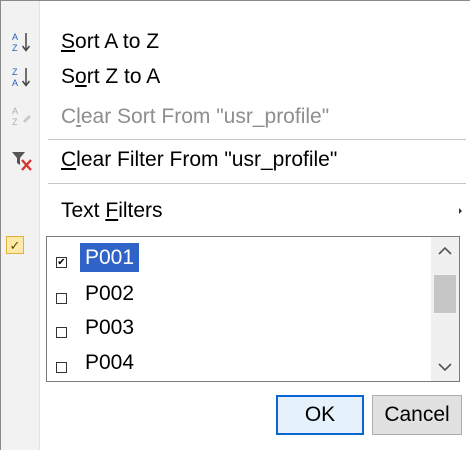 The width and height of the screenshot is (470, 450). Describe the element at coordinates (417, 415) in the screenshot. I see `cancel-button: Cancel` at that location.